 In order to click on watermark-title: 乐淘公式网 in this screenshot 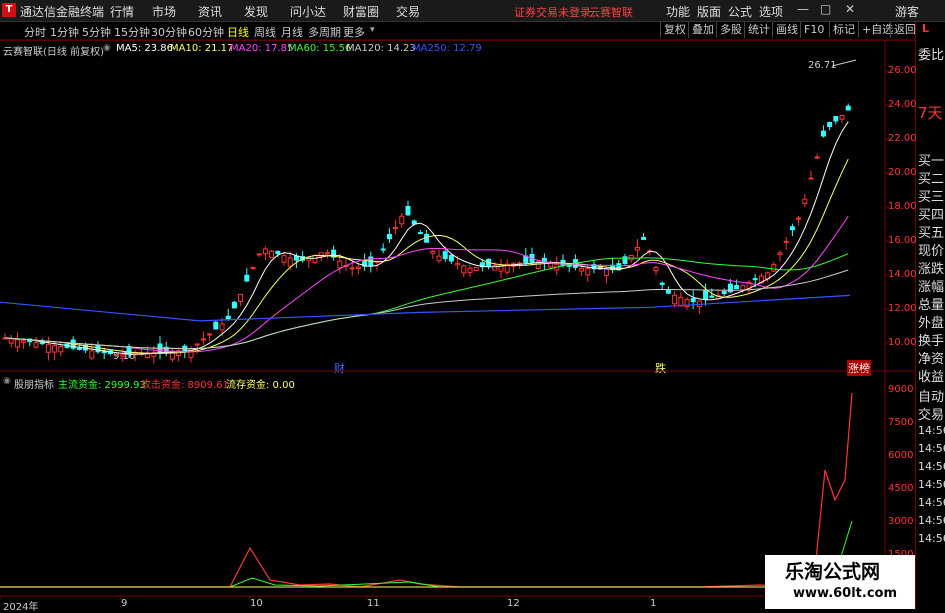, I will do `click(833, 572)`.